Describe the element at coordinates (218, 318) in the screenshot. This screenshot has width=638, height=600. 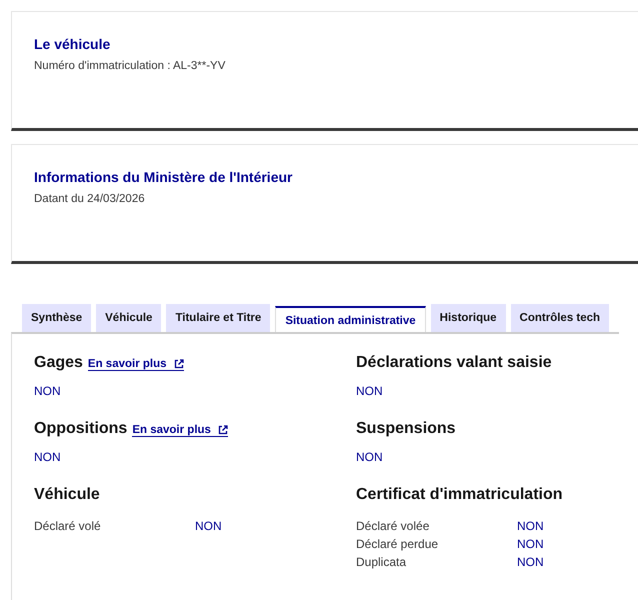
I see `tab: Titulaire et Titre` at that location.